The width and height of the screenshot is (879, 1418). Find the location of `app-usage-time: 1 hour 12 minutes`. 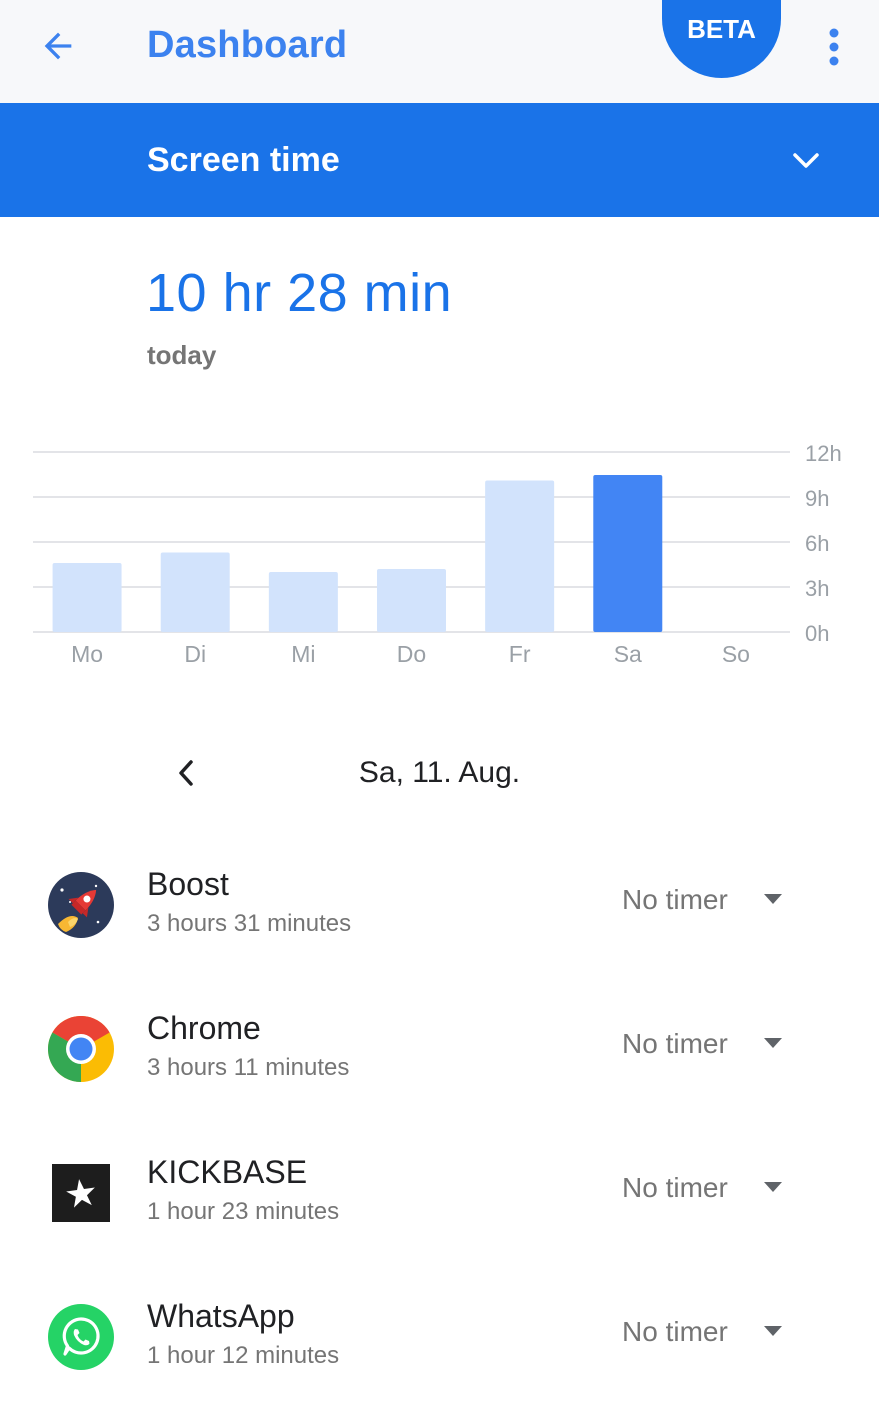

app-usage-time: 1 hour 12 minutes is located at coordinates (243, 1355).